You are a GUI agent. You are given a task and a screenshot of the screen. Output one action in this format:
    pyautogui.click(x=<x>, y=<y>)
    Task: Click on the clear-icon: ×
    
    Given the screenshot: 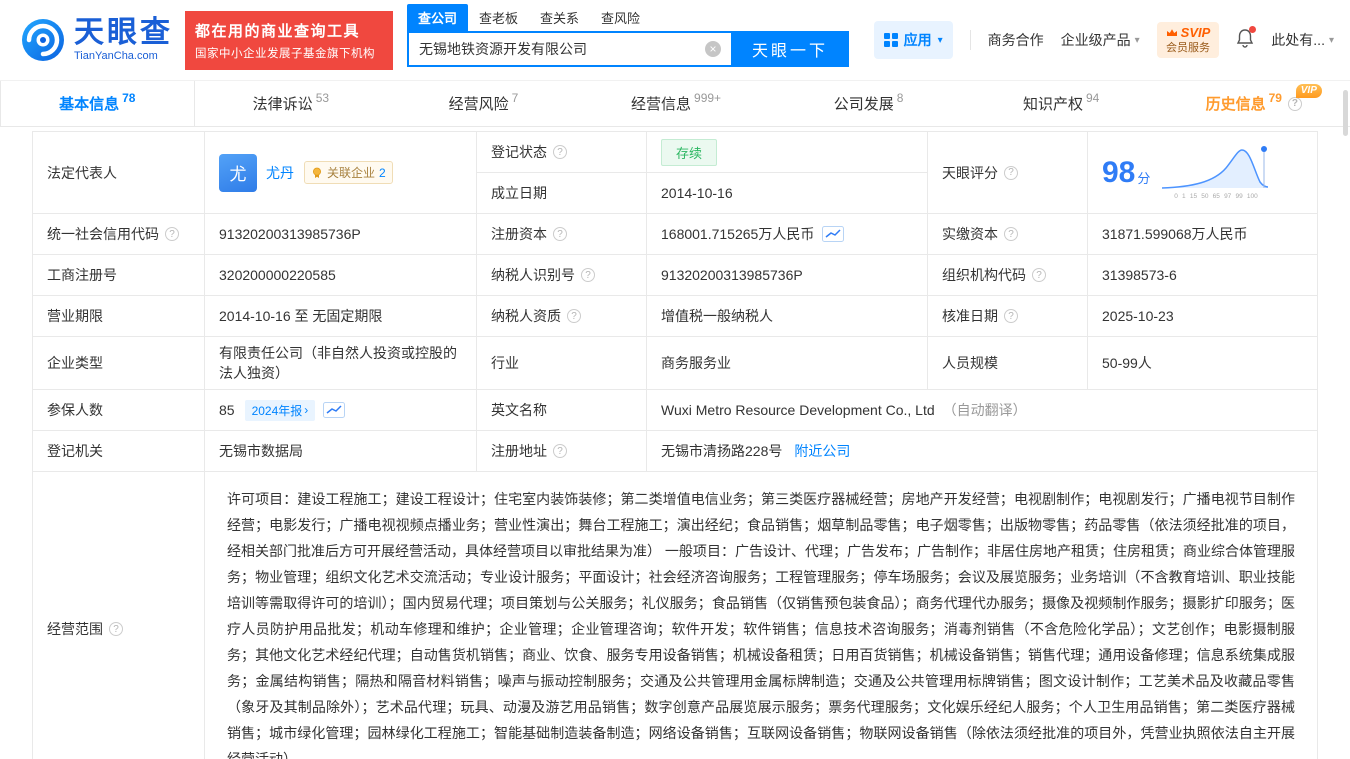 What is the action you would take?
    pyautogui.click(x=713, y=49)
    